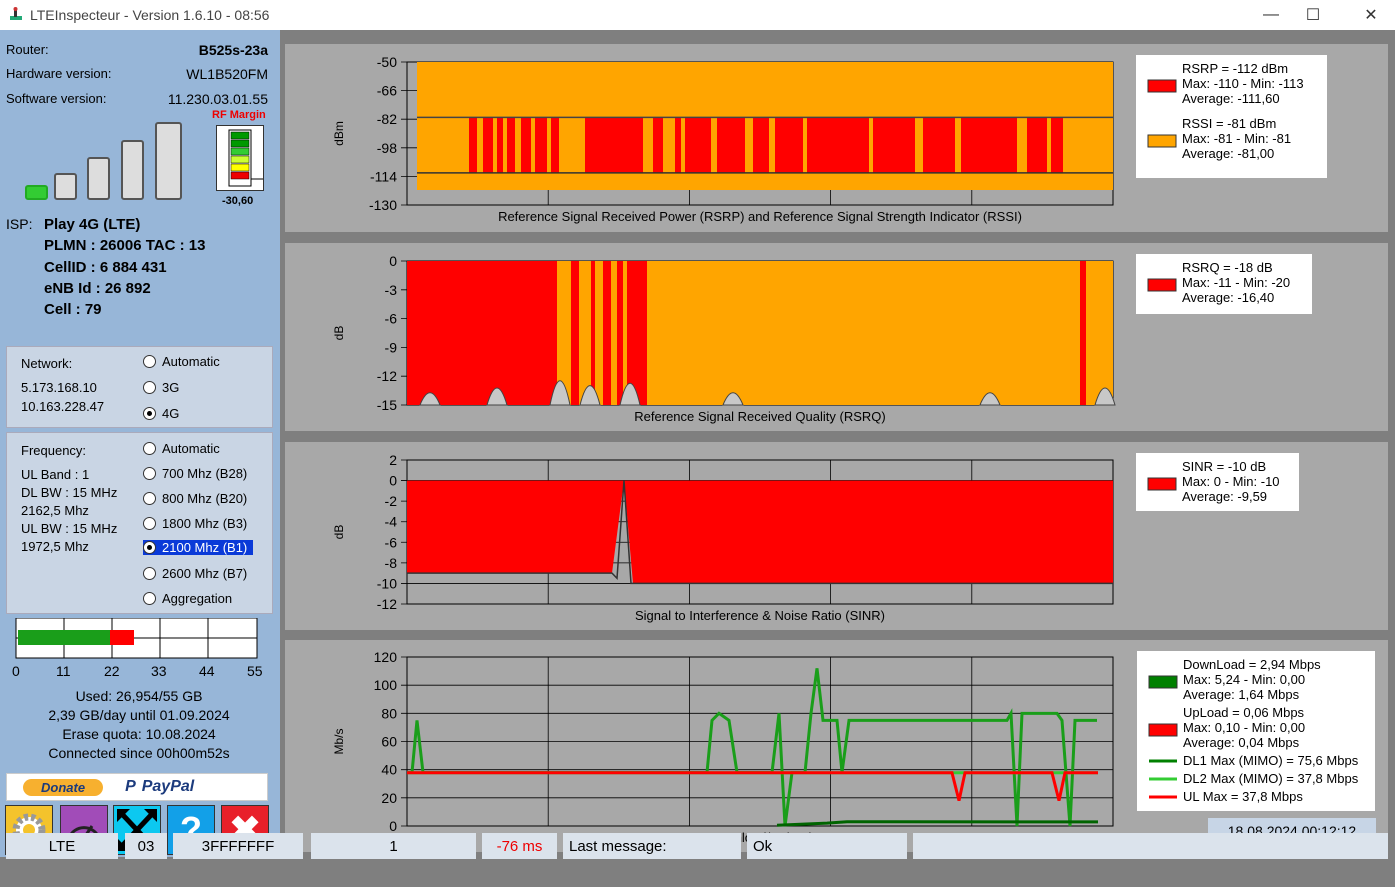  What do you see at coordinates (198, 547) in the screenshot?
I see `radio-freq-b1: 2100 Mhz (B1)` at bounding box center [198, 547].